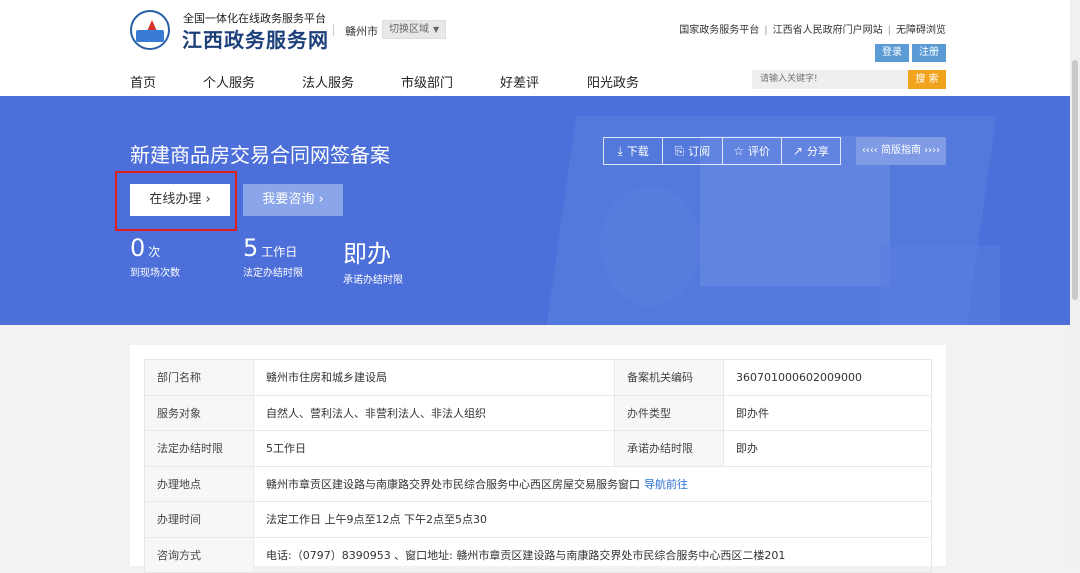 This screenshot has width=1080, height=573. What do you see at coordinates (138, 248) in the screenshot?
I see `stat-value: 0` at bounding box center [138, 248].